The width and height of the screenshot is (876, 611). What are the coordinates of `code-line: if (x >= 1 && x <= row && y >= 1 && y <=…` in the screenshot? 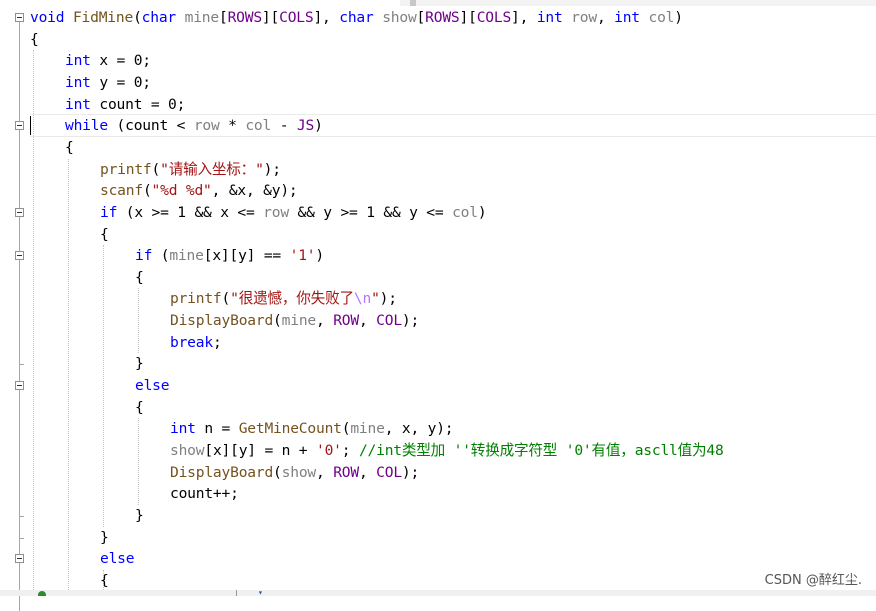 It's located at (293, 212).